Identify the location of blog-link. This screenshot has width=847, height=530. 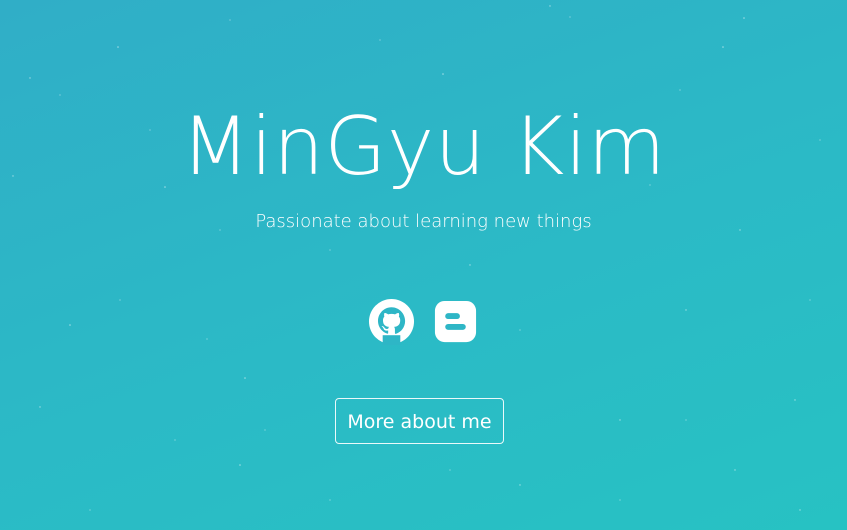
(455, 321).